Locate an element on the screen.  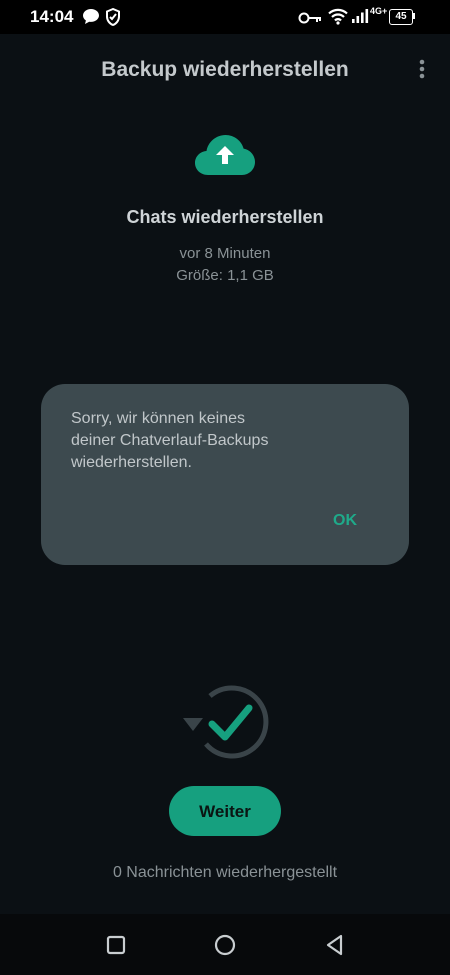
battery-icon: 45 is located at coordinates (401, 17).